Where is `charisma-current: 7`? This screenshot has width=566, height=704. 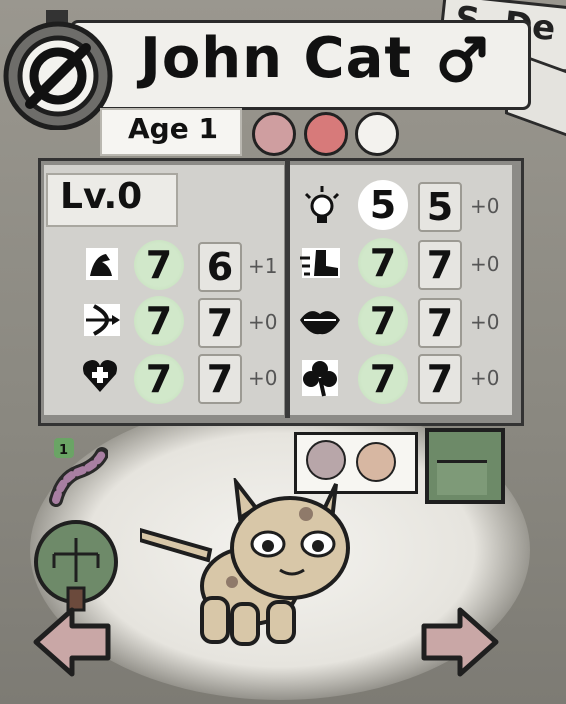 charisma-current: 7 is located at coordinates (440, 323).